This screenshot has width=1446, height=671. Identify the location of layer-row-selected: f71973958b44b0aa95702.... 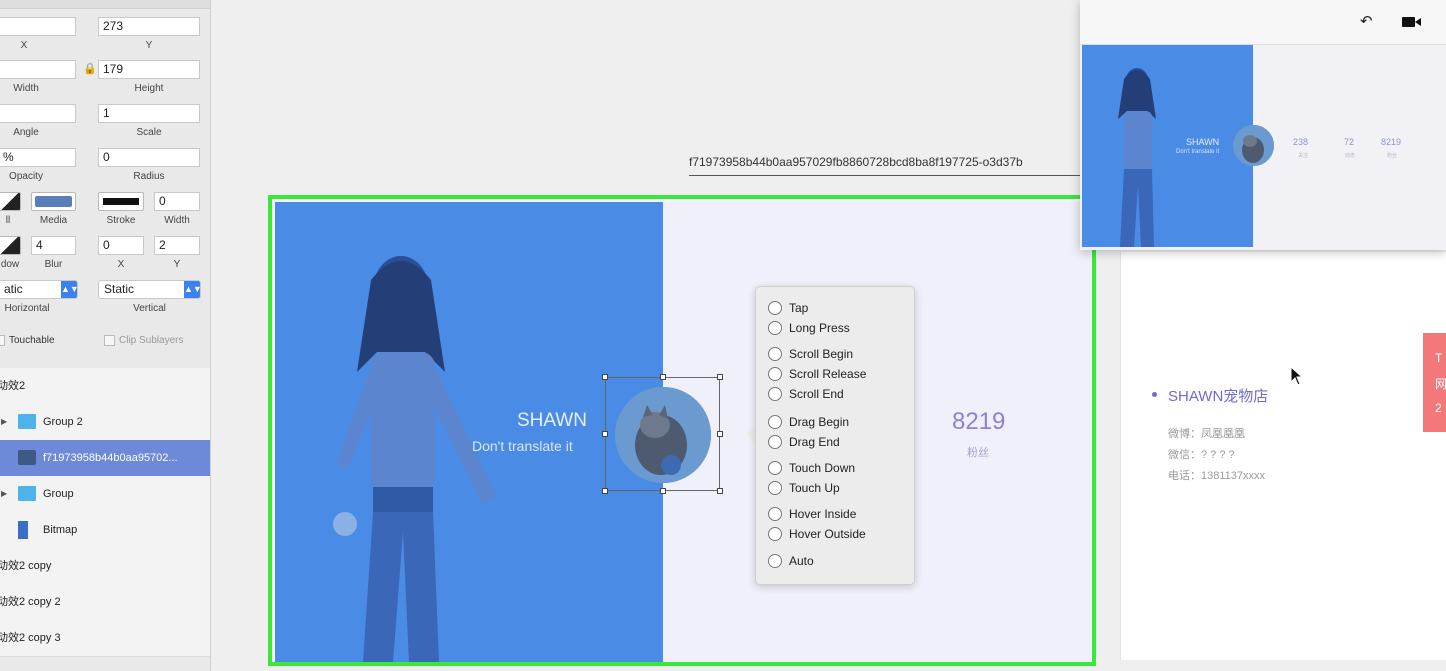
(105, 458).